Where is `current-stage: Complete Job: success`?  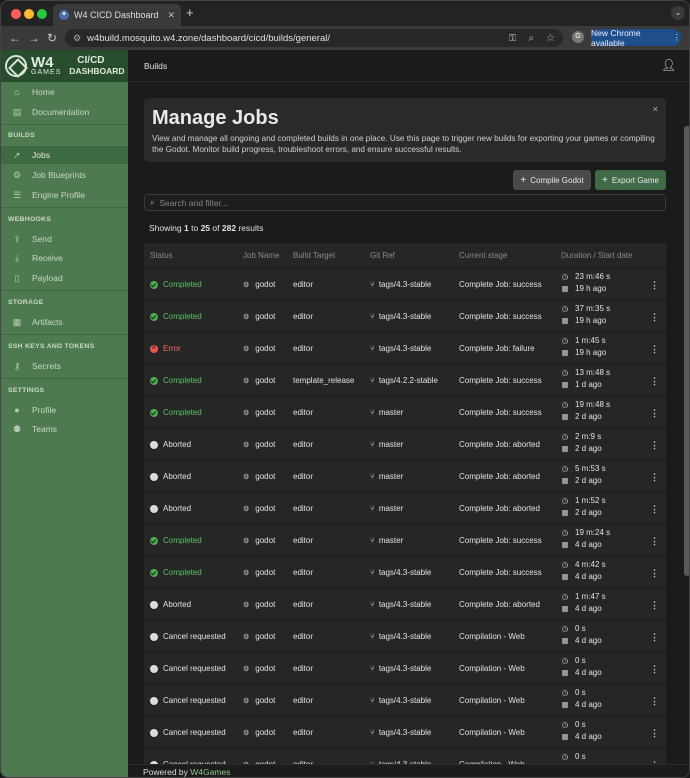 current-stage: Complete Job: success is located at coordinates (500, 316).